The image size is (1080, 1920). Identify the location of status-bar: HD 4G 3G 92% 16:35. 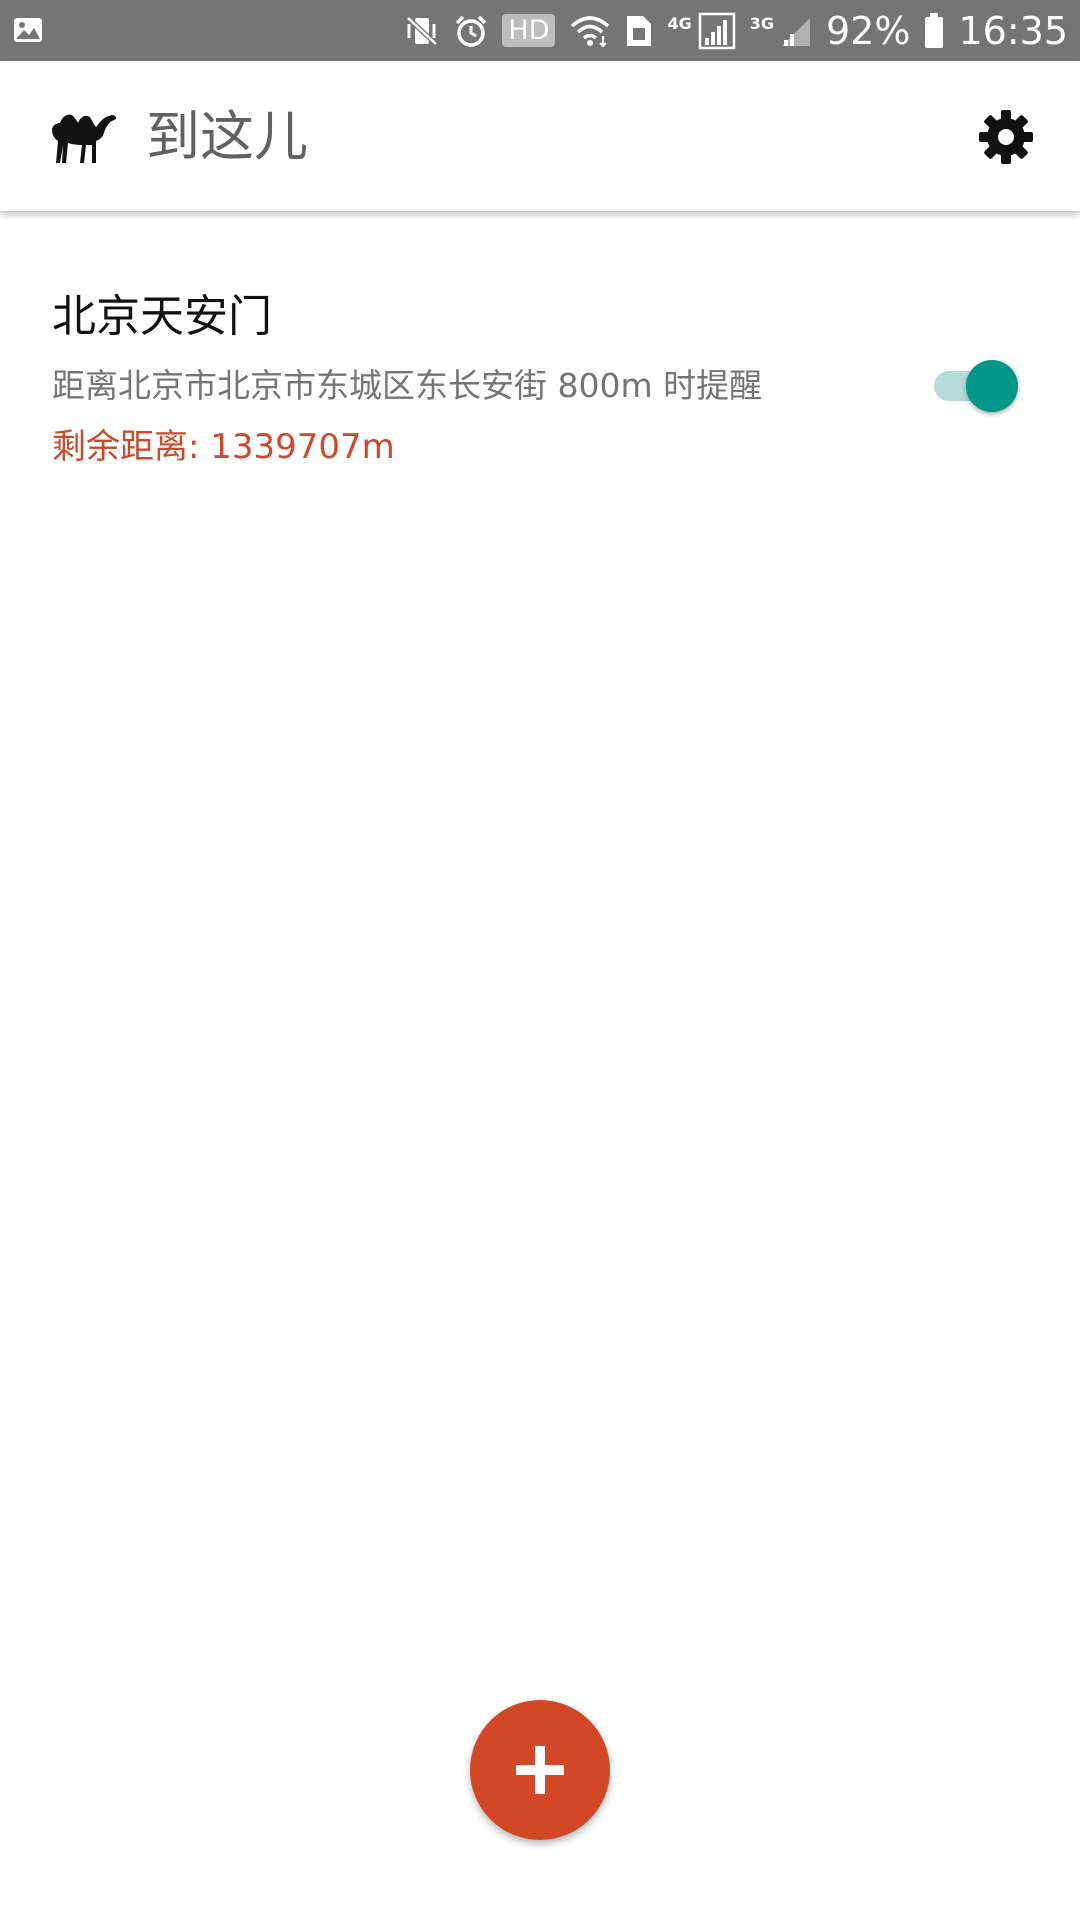
(540, 30).